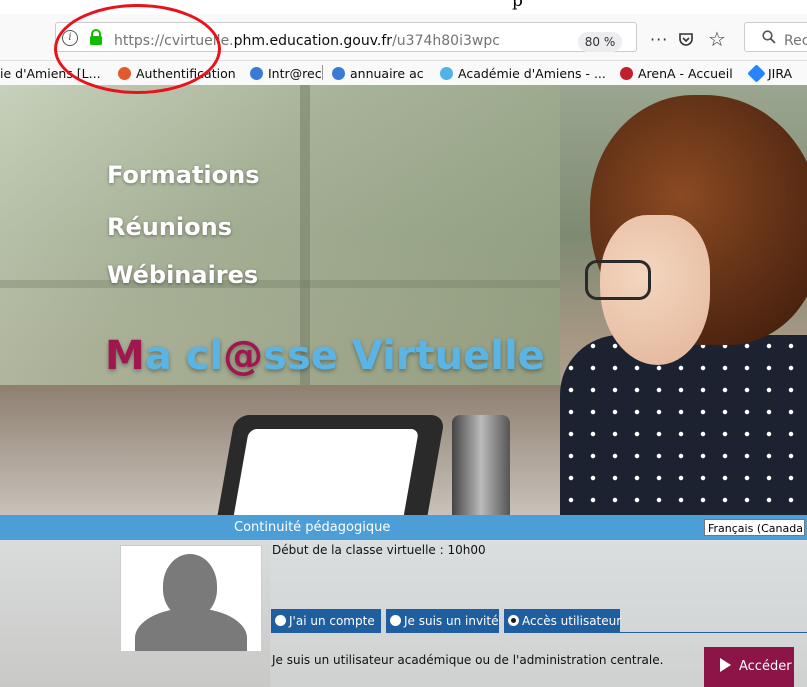 The image size is (807, 687). I want to click on hero-cup, so click(481, 465).